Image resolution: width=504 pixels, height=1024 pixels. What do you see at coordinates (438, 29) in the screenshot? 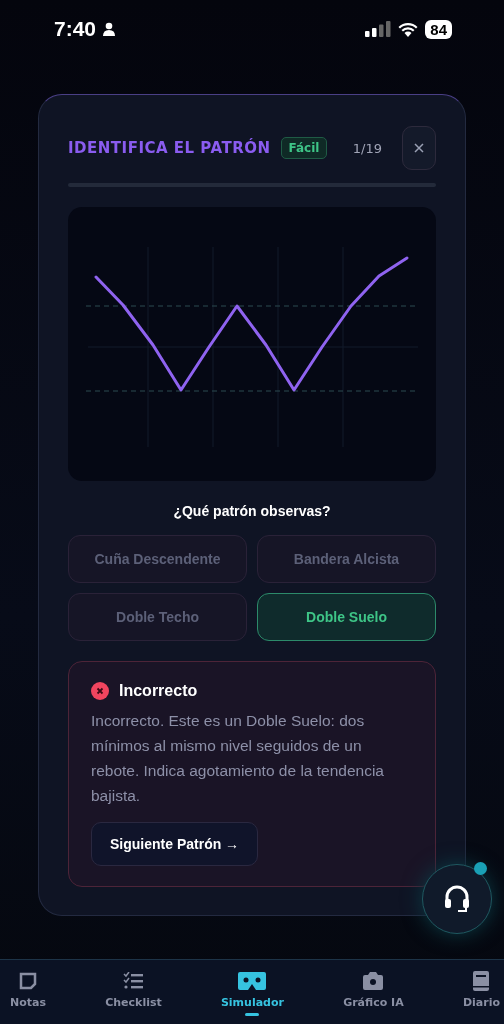
I see `battery-indicator: 84` at bounding box center [438, 29].